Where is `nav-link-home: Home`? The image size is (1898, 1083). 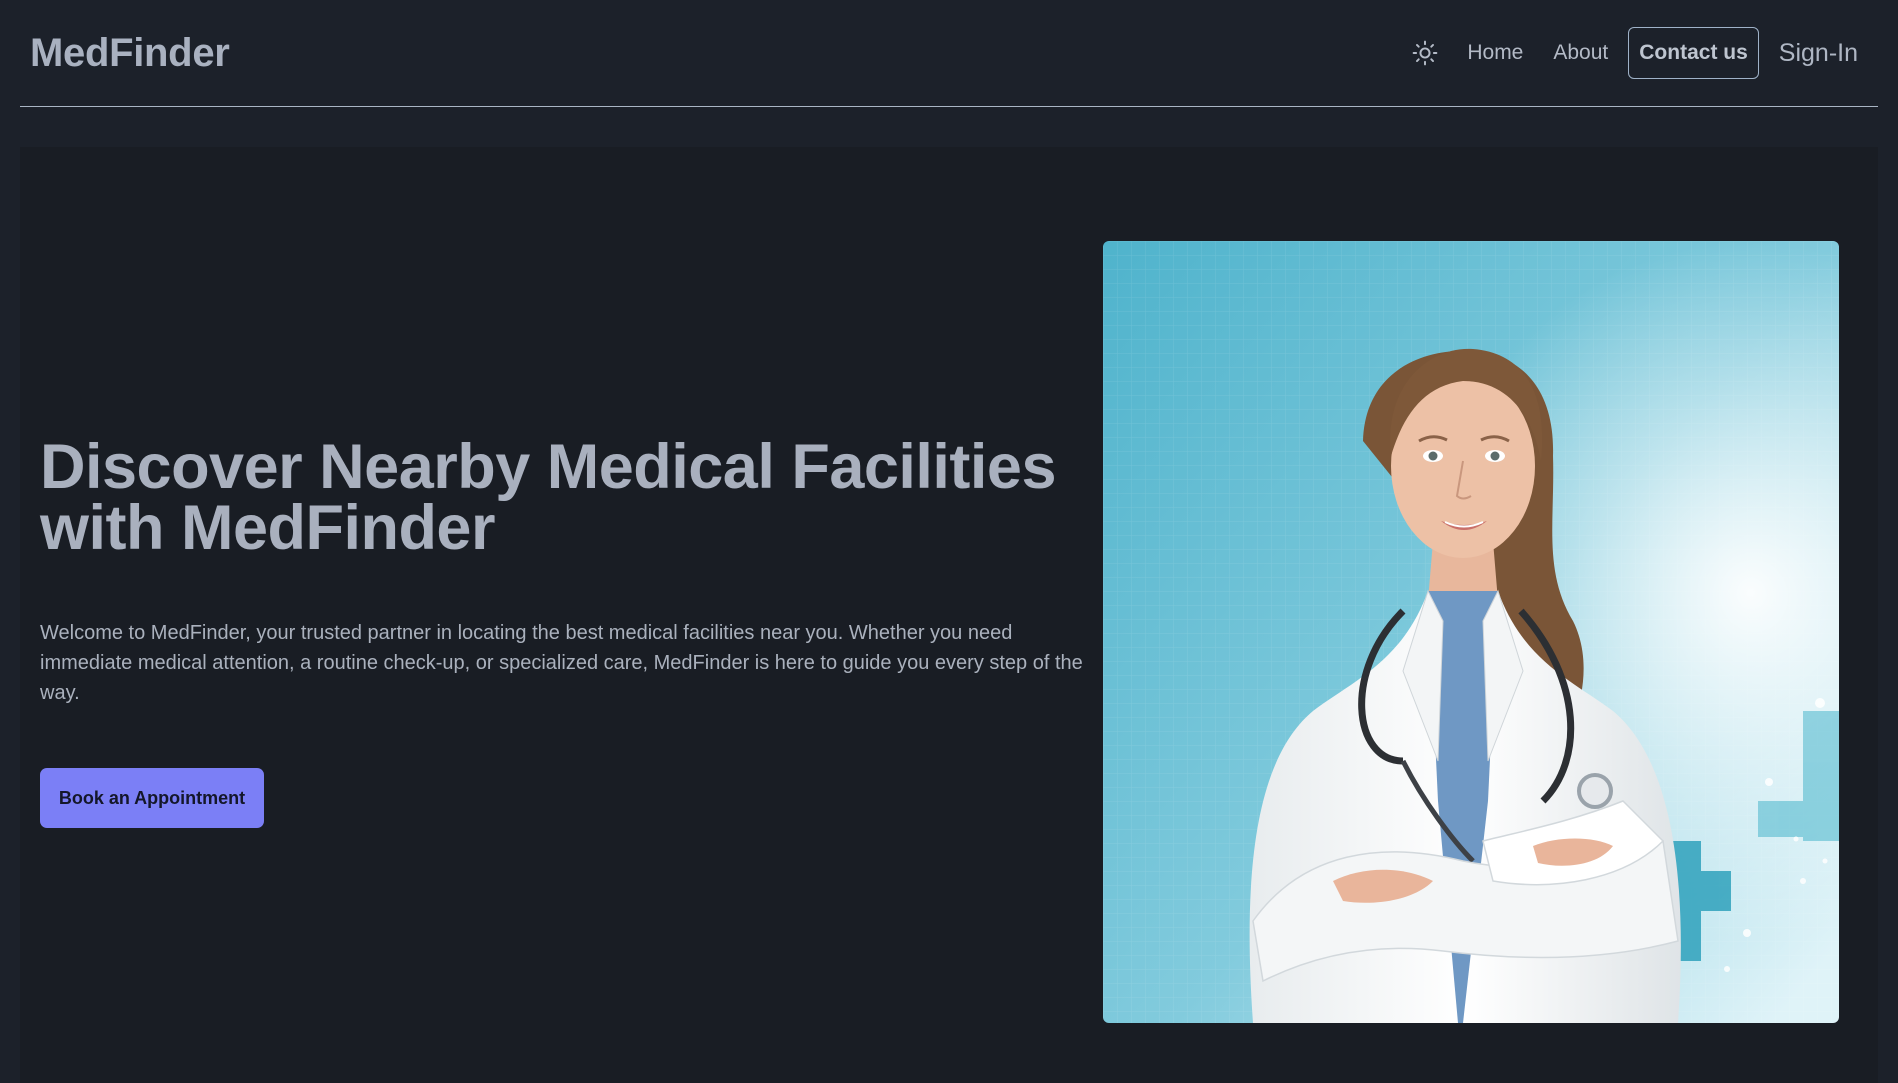
nav-link-home: Home is located at coordinates (1495, 53).